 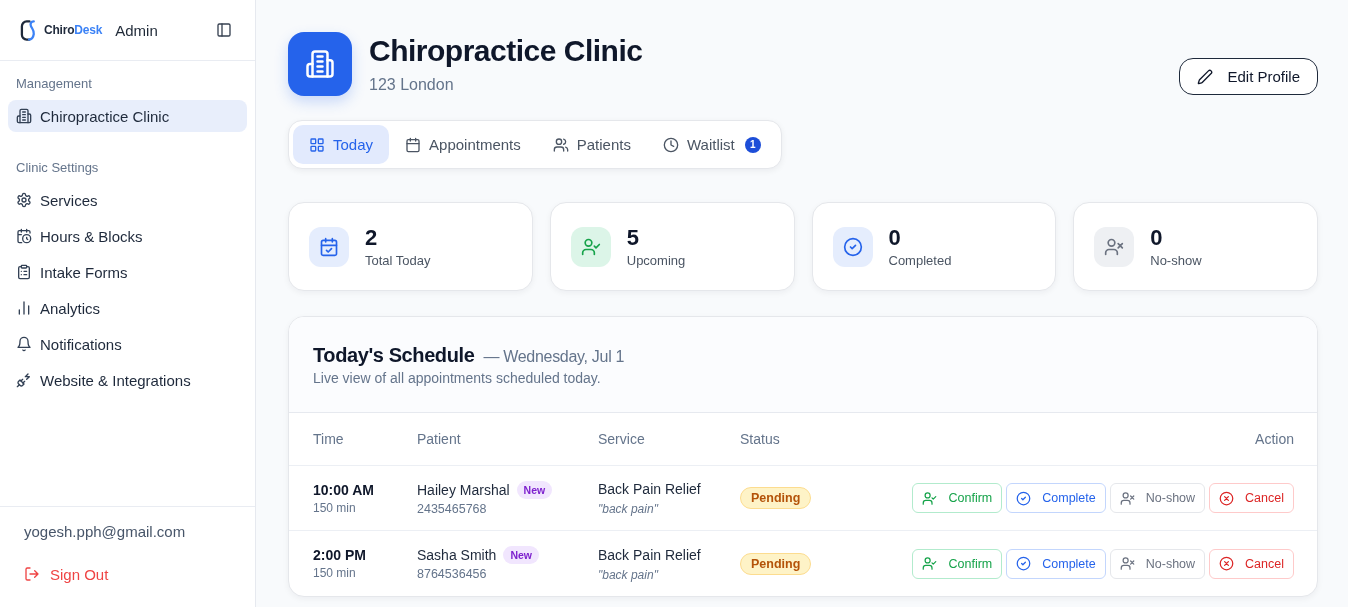 I want to click on nav-item: Website & Integrations, so click(x=127, y=380).